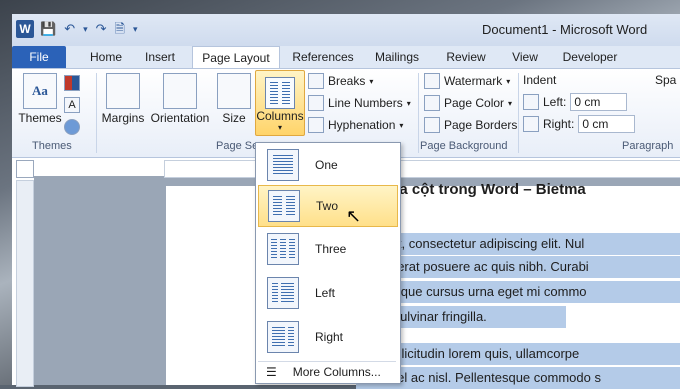  What do you see at coordinates (283, 293) in the screenshot?
I see `left-column-icon` at bounding box center [283, 293].